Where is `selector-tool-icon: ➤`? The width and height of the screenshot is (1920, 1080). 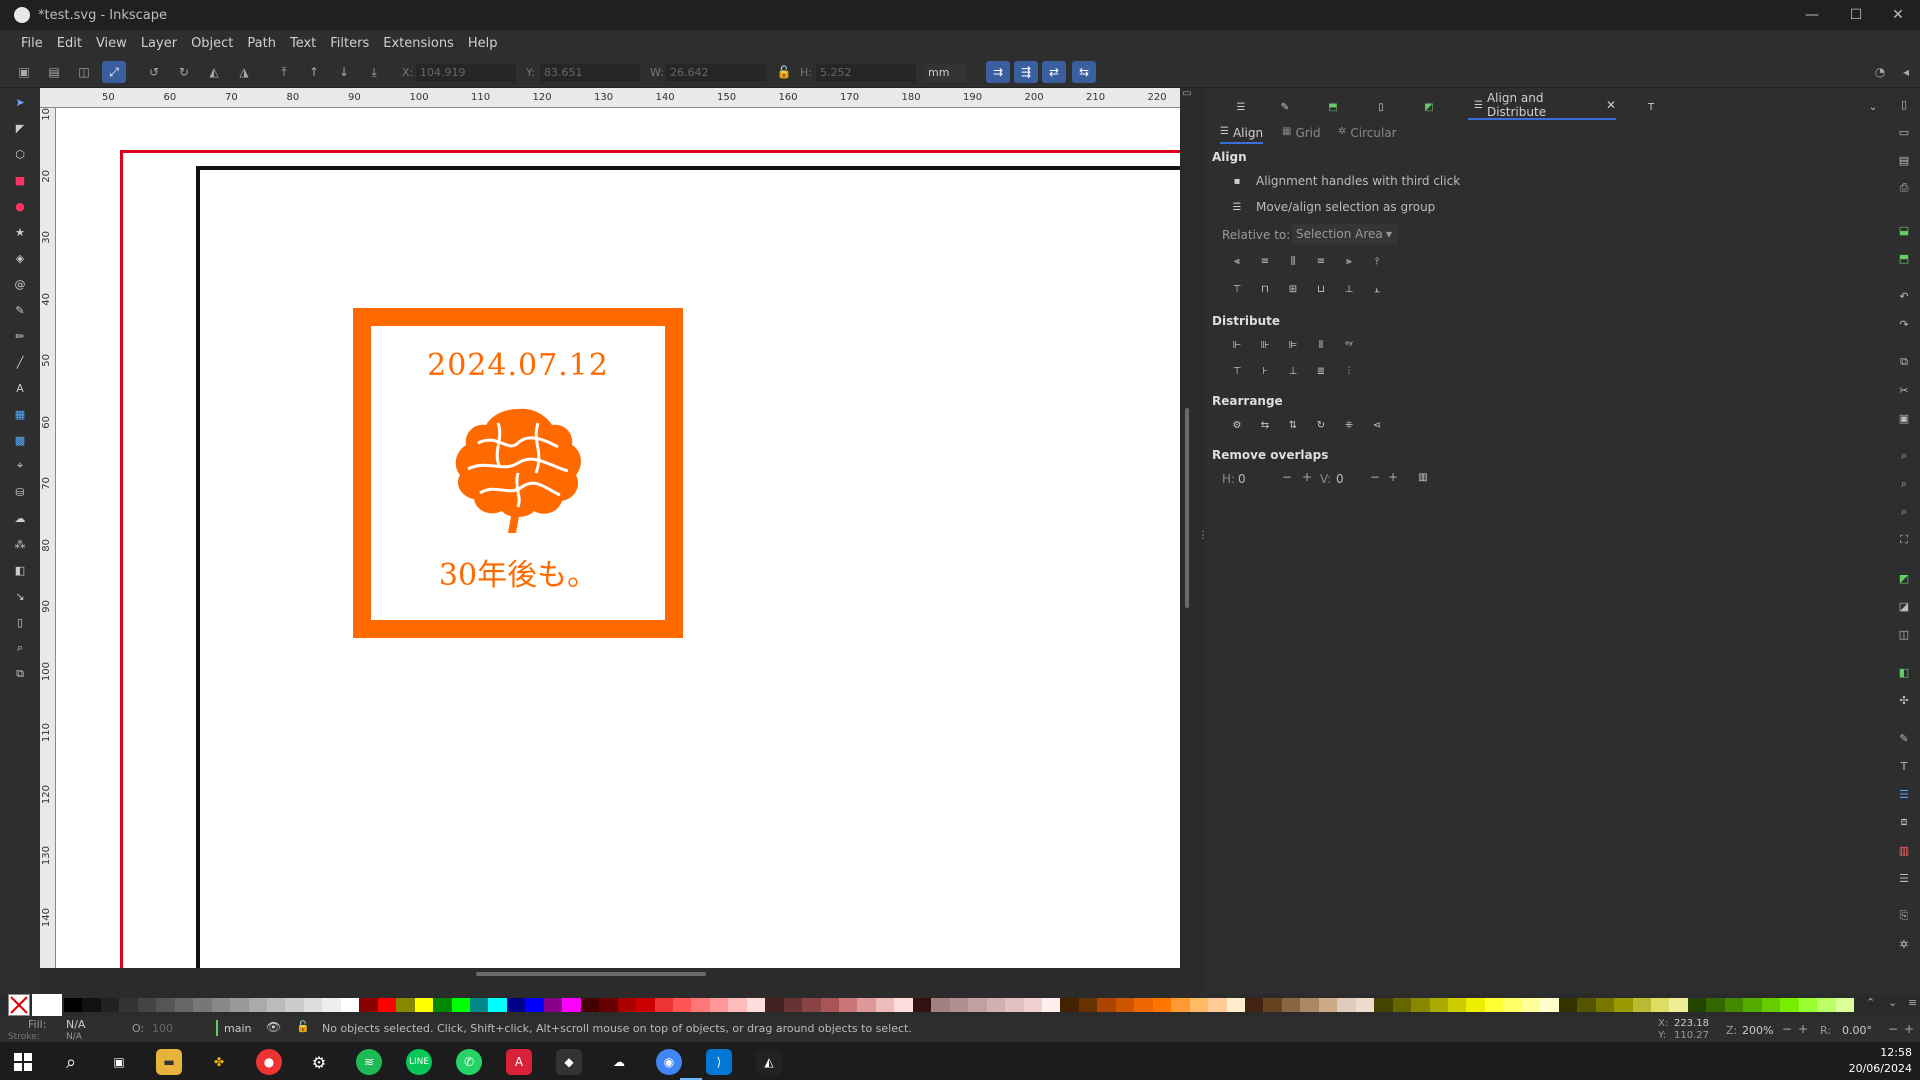
selector-tool-icon: ➤ is located at coordinates (20, 102).